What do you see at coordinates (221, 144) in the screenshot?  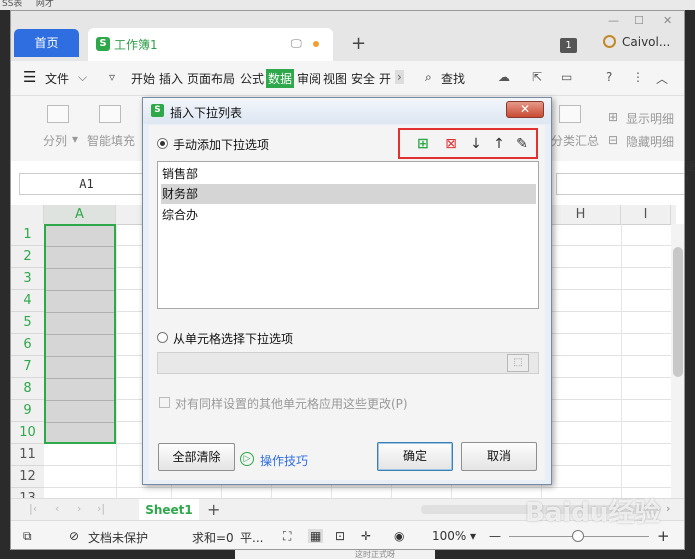 I see `manual-options-label: 手动添加下拉选项` at bounding box center [221, 144].